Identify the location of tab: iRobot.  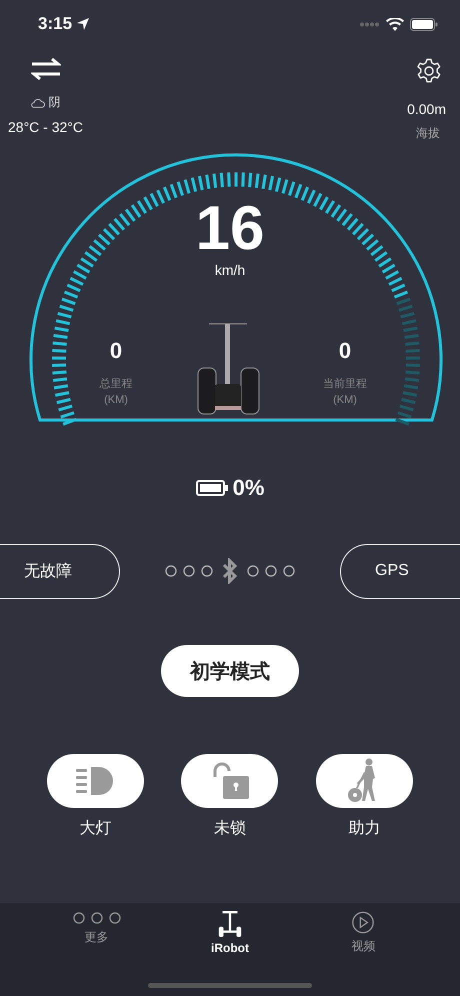
(230, 933).